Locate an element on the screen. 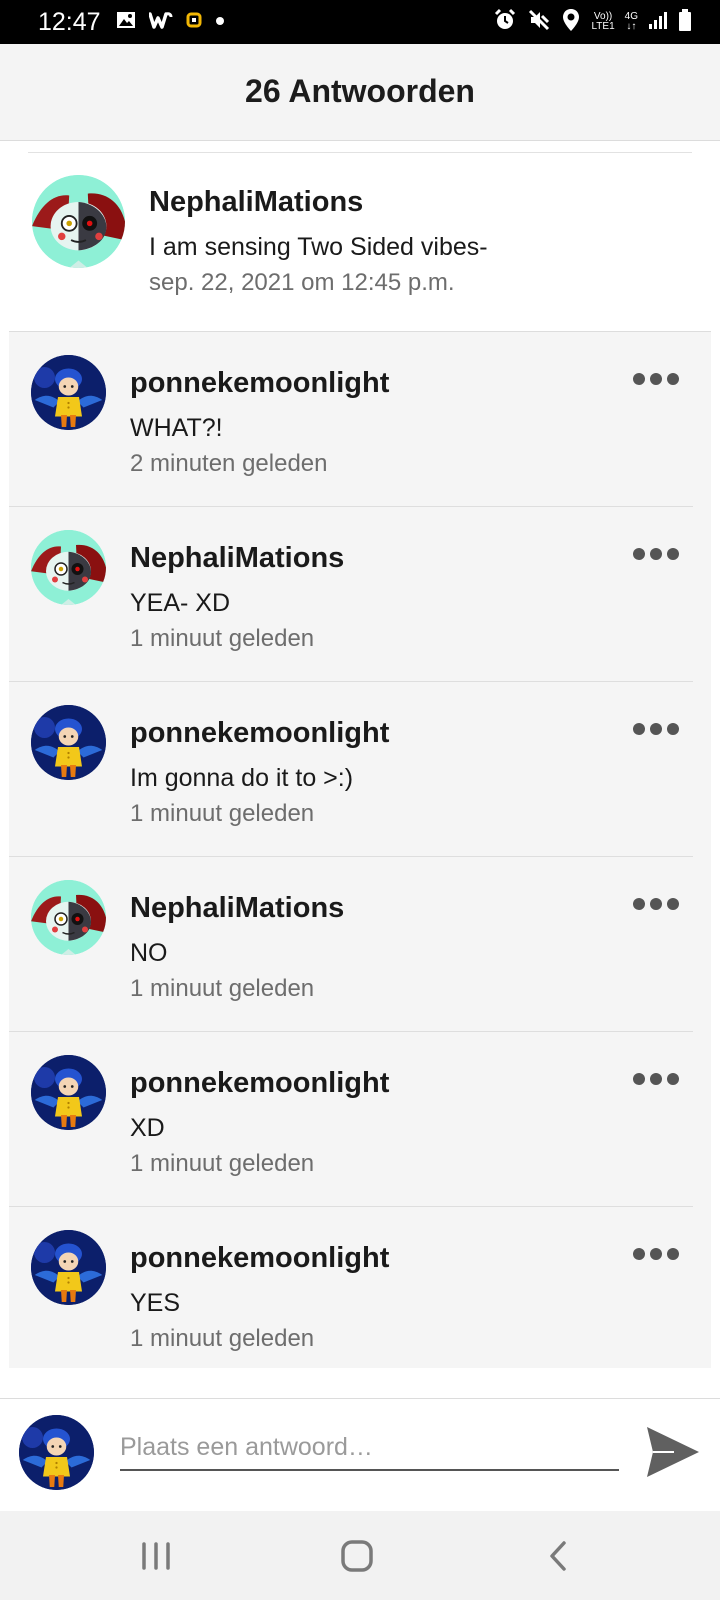 This screenshot has height=1600, width=720. reply-input is located at coordinates (369, 1448).